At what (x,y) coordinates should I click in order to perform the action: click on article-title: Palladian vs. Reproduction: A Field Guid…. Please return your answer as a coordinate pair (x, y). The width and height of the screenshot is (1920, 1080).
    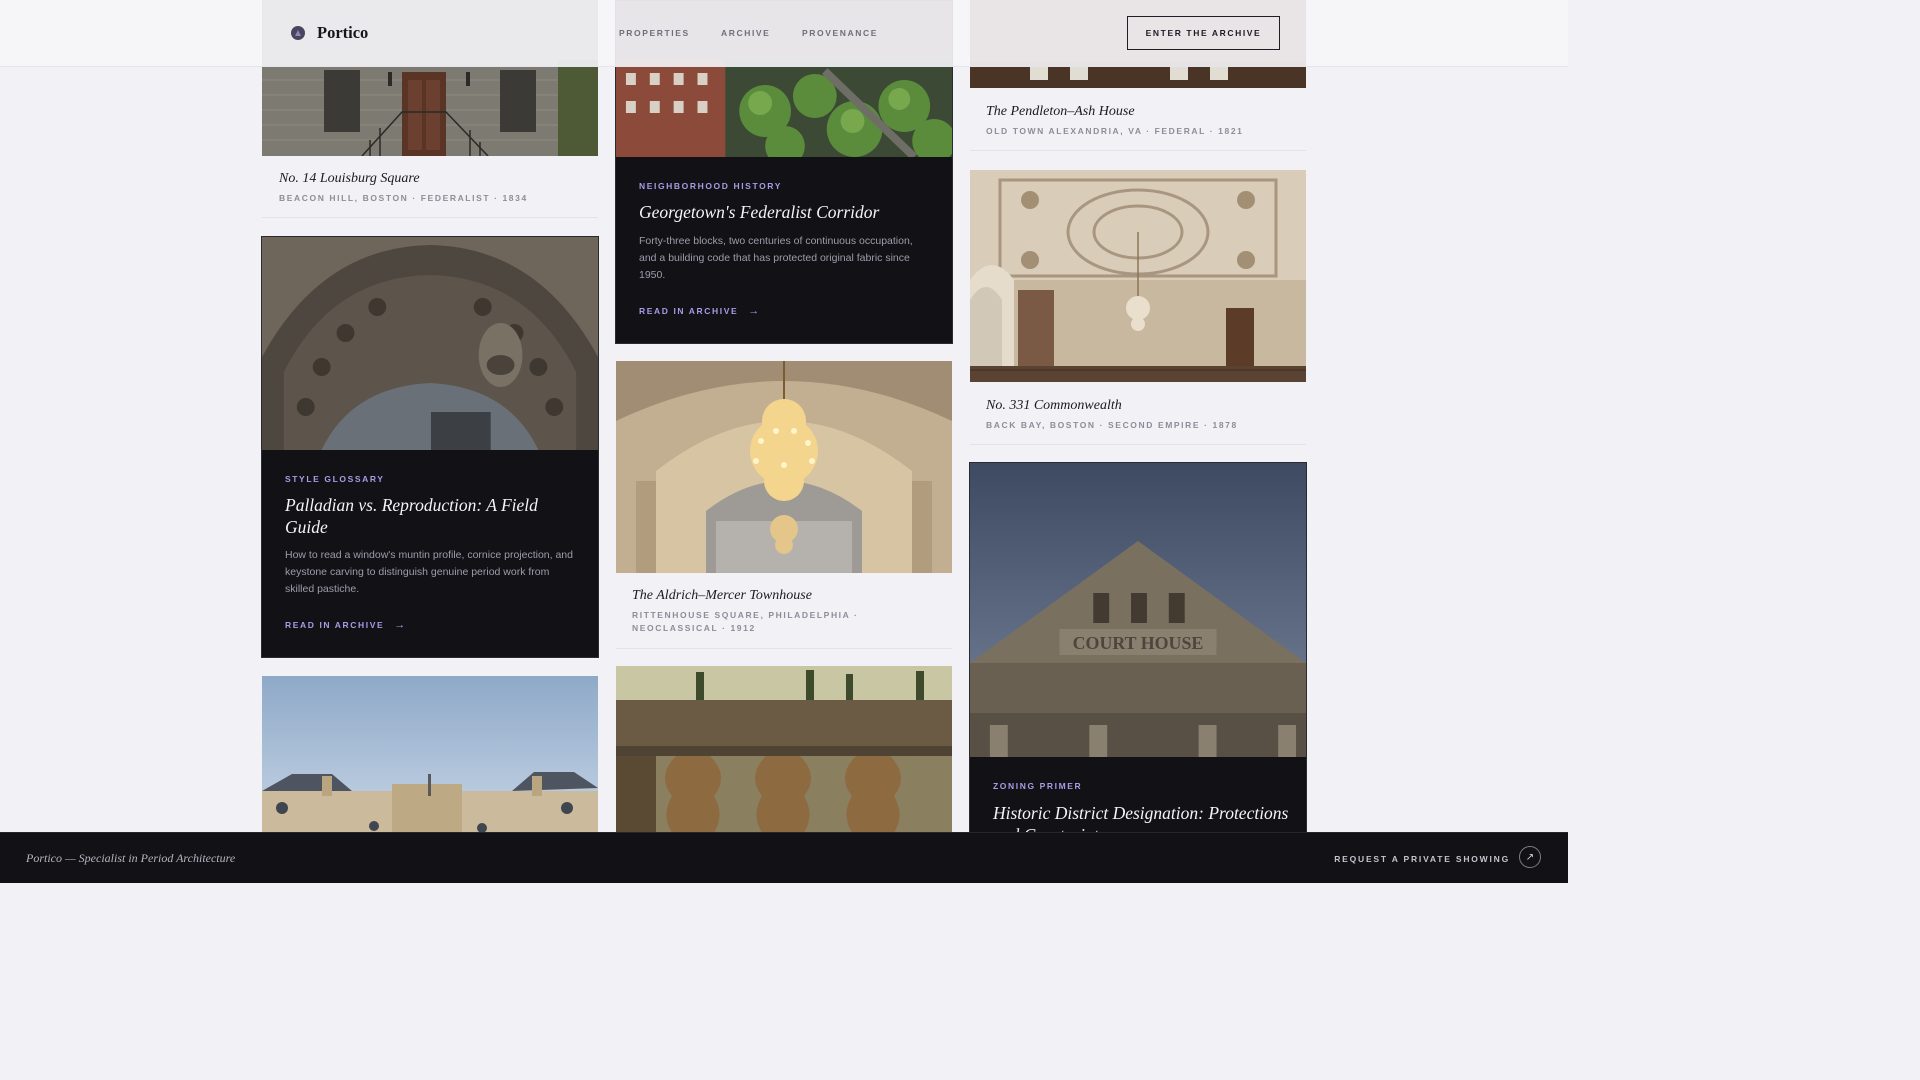
    Looking at the image, I should click on (411, 516).